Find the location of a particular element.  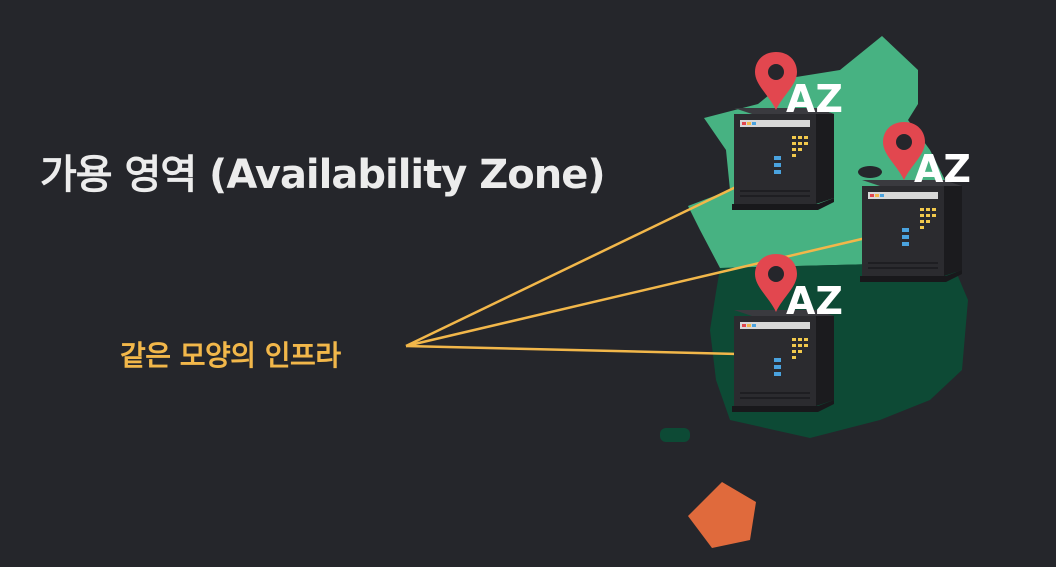

pentagon-island is located at coordinates (722, 515).